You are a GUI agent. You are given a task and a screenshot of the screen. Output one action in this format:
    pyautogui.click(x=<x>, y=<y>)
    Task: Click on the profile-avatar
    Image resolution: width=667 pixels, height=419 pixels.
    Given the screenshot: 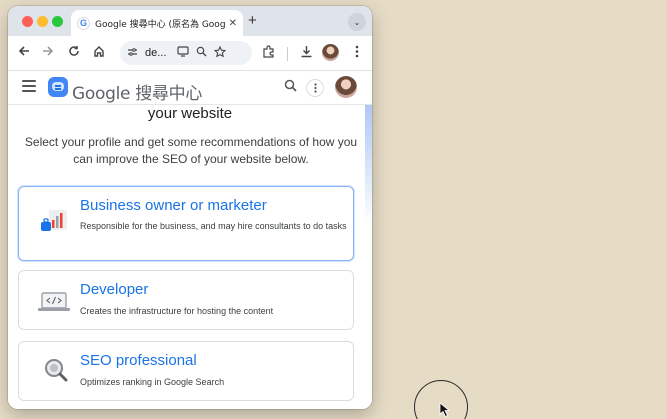 What is the action you would take?
    pyautogui.click(x=330, y=52)
    